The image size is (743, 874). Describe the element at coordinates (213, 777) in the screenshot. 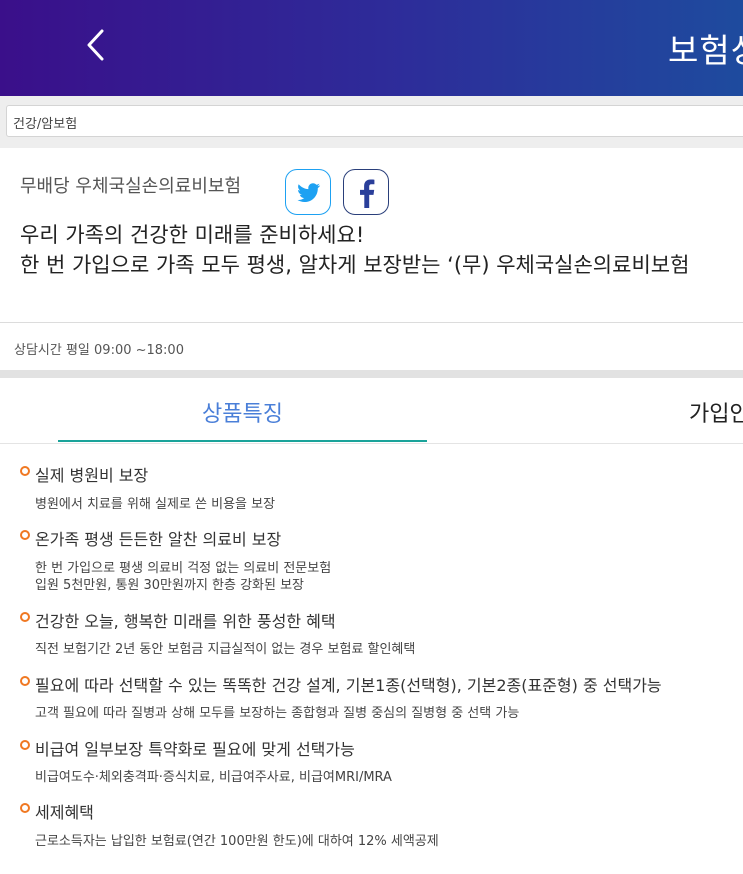

I see `feature-desc: 비급여도수·체외충격파·증식치료, 비급여주사료, 비급여MRI/MRA` at that location.